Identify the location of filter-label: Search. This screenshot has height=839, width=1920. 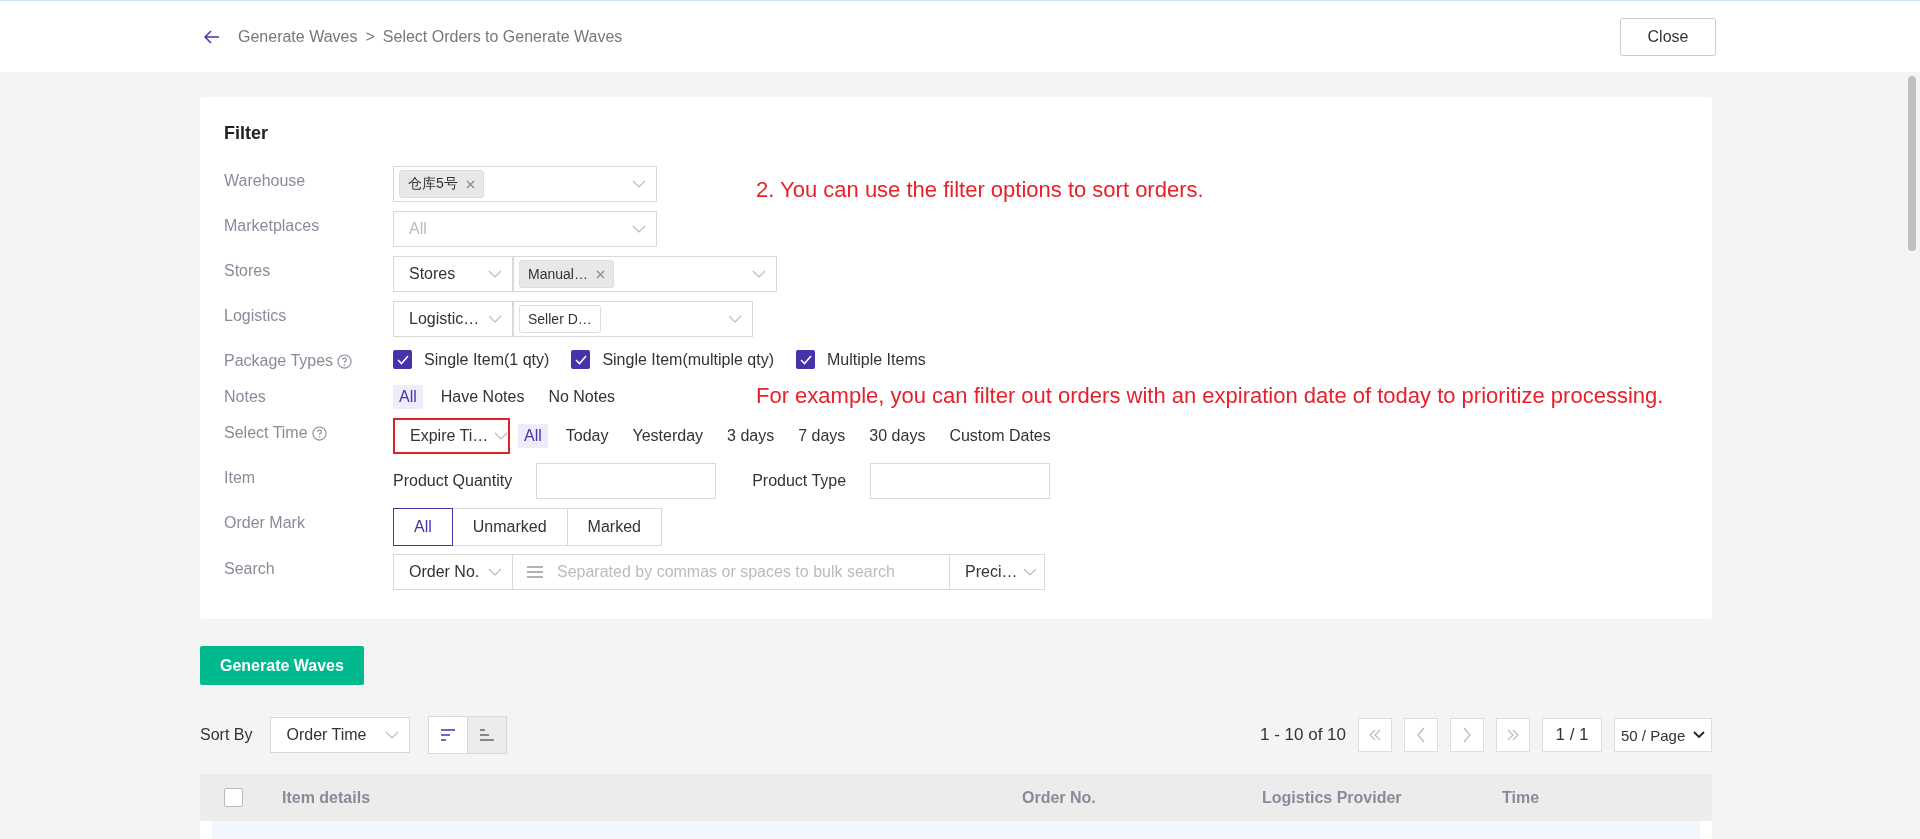
(249, 569).